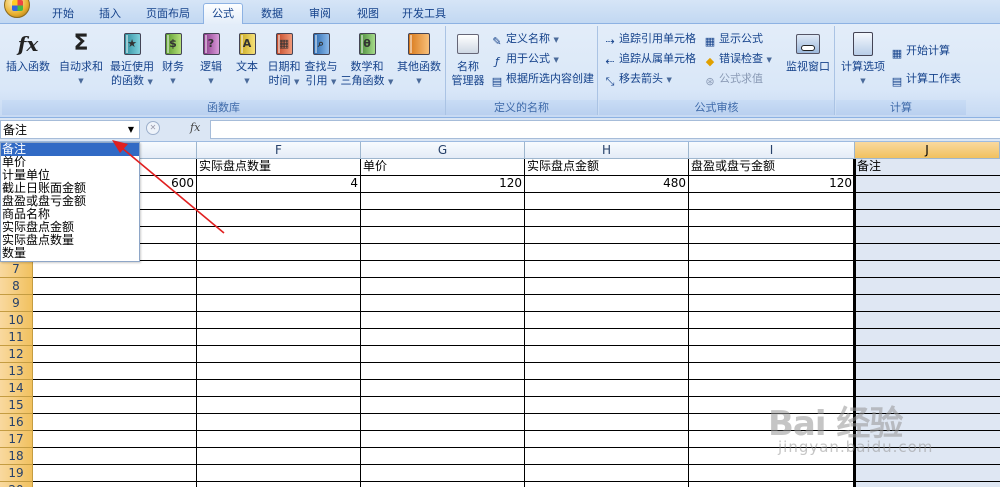  I want to click on error-checking-button: ◆ 错误检查 ▼, so click(737, 59).